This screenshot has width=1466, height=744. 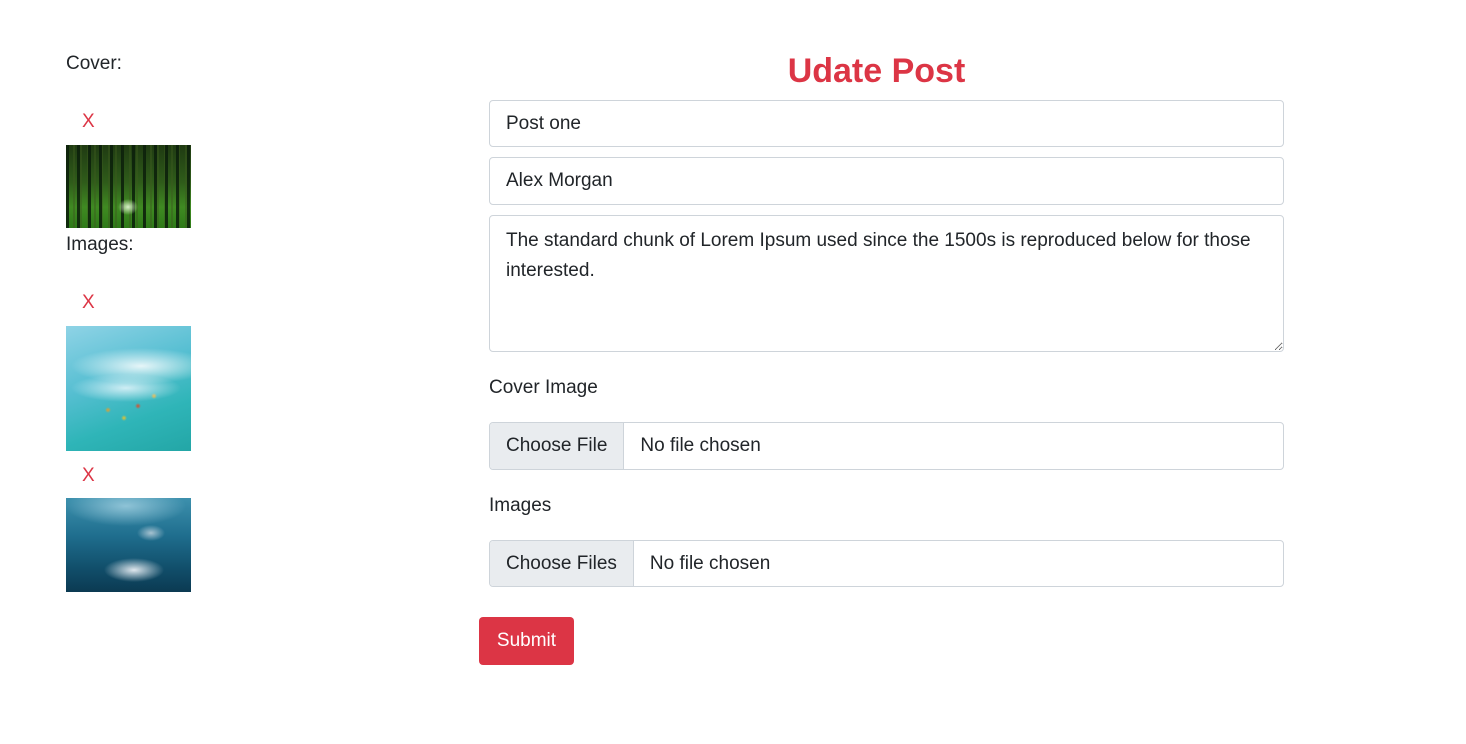 What do you see at coordinates (526, 641) in the screenshot?
I see `submit-button: Submit` at bounding box center [526, 641].